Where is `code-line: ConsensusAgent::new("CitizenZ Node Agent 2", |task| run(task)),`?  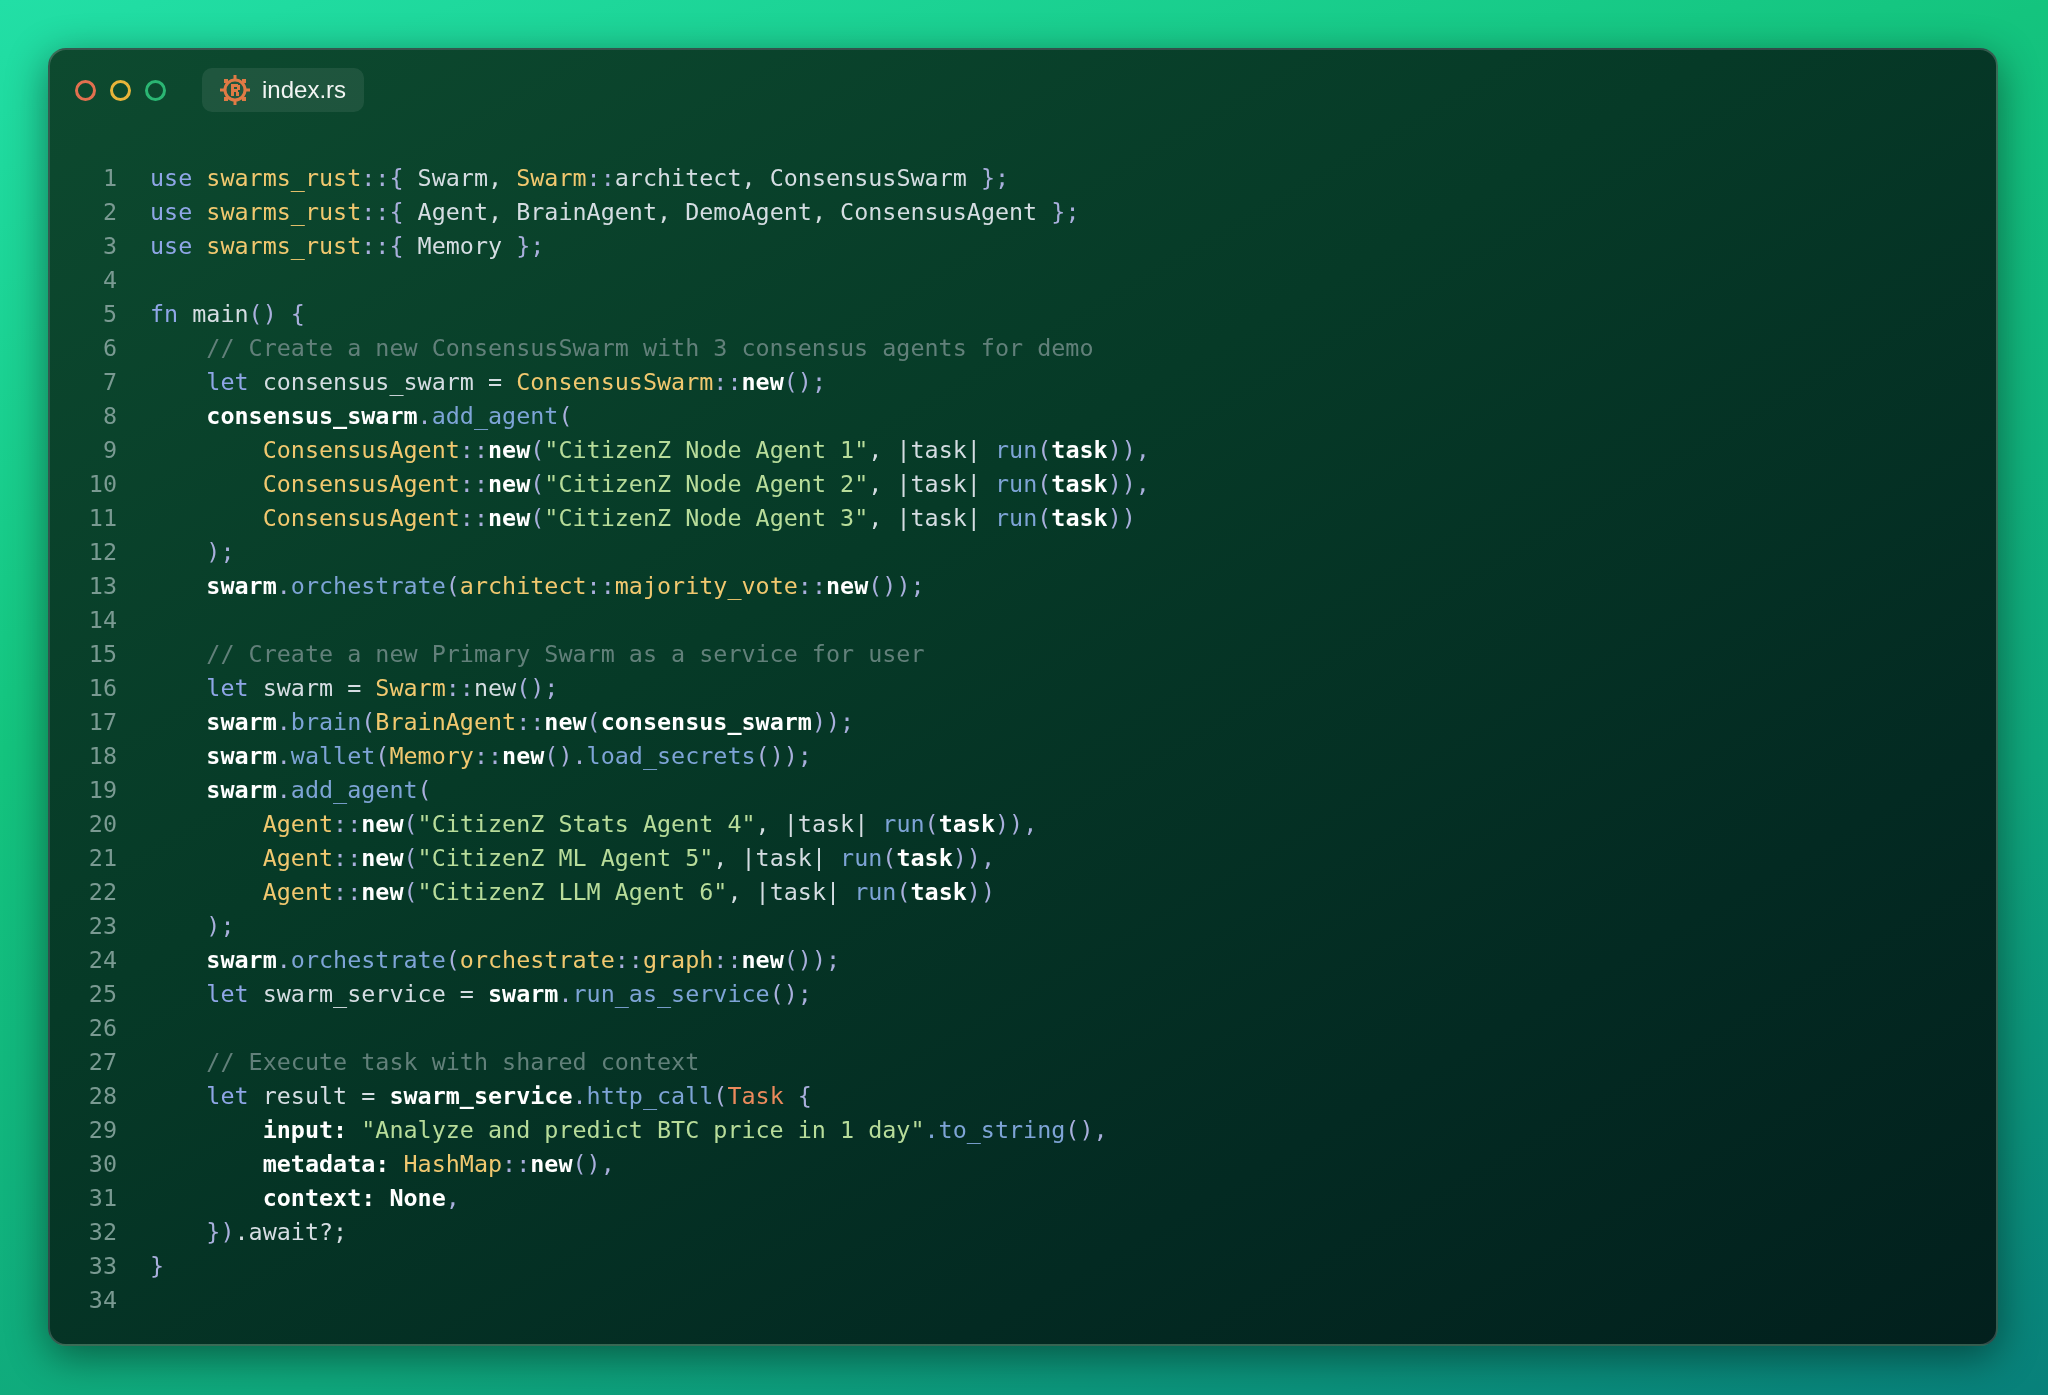 code-line: ConsensusAgent::new("CitizenZ Node Agent 2", |task| run(task)), is located at coordinates (706, 484).